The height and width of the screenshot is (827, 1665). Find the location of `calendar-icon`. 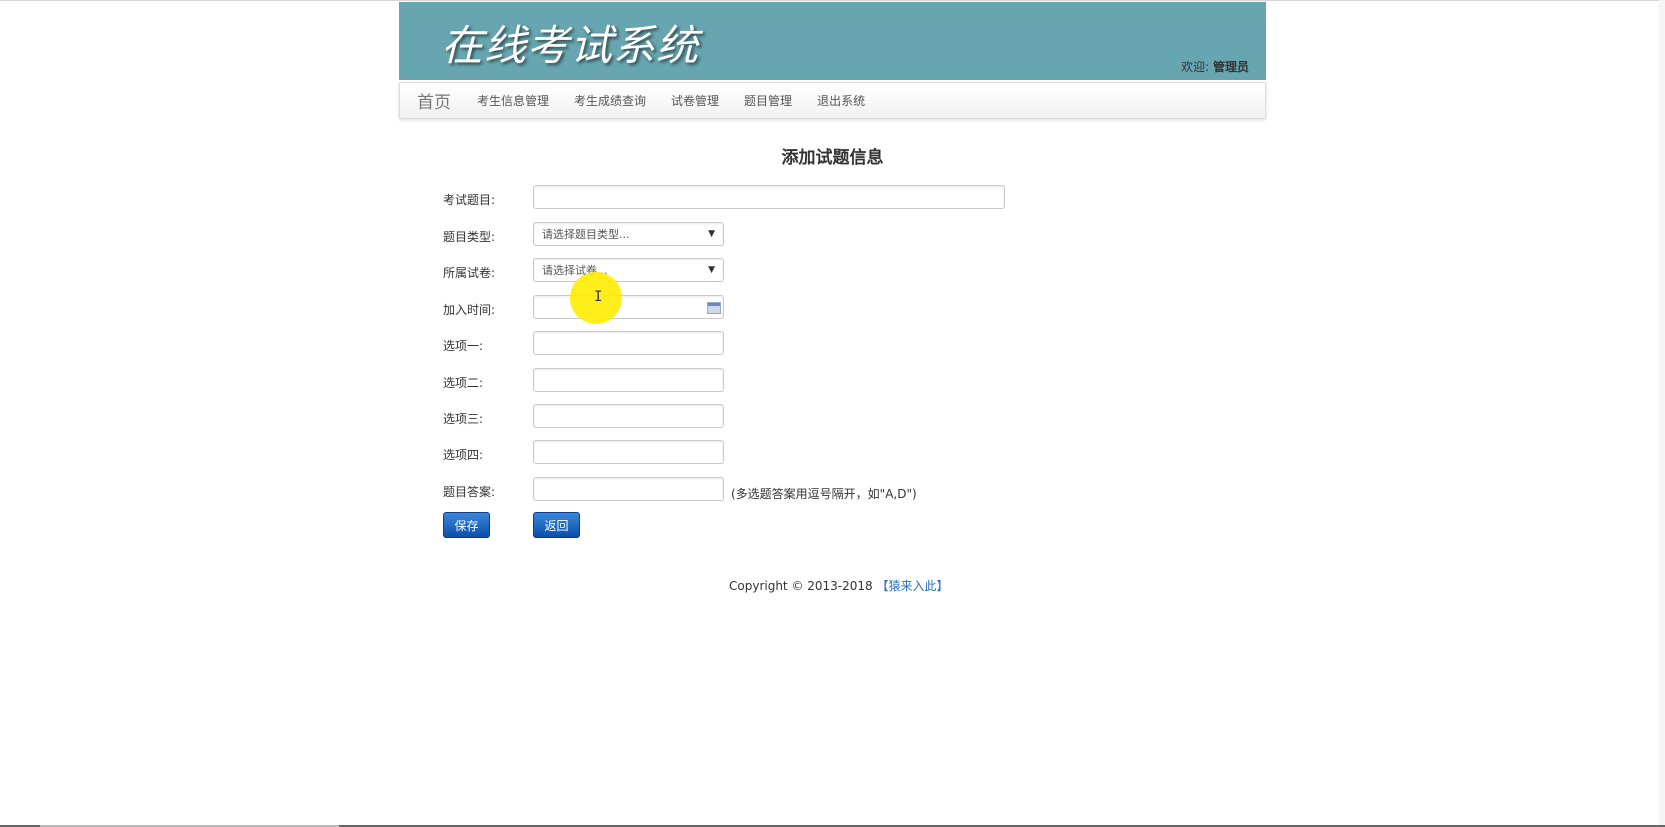

calendar-icon is located at coordinates (714, 308).